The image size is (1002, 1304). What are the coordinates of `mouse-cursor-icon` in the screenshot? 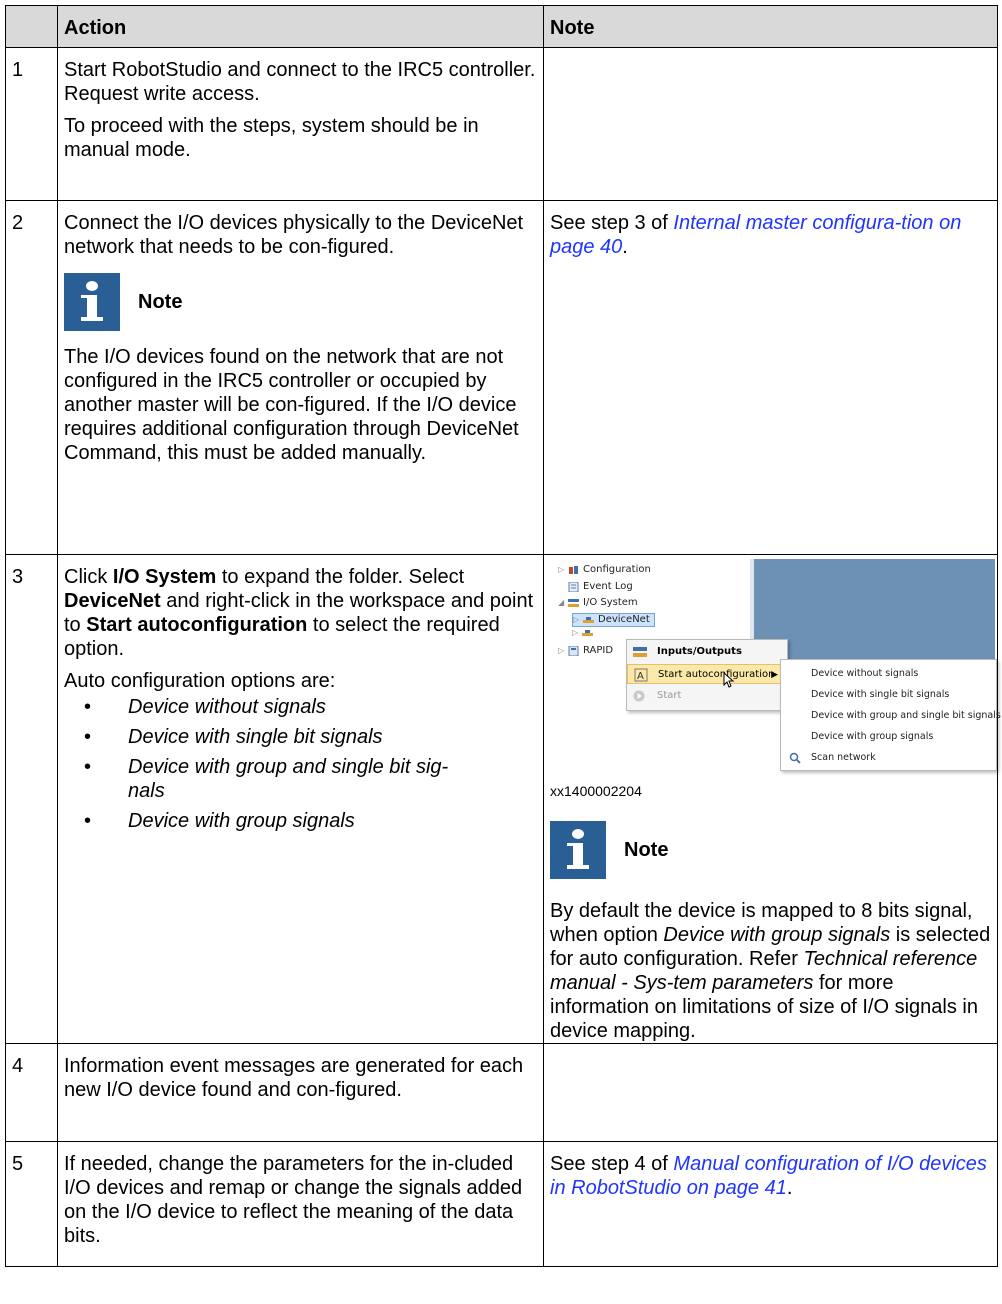 It's located at (729, 680).